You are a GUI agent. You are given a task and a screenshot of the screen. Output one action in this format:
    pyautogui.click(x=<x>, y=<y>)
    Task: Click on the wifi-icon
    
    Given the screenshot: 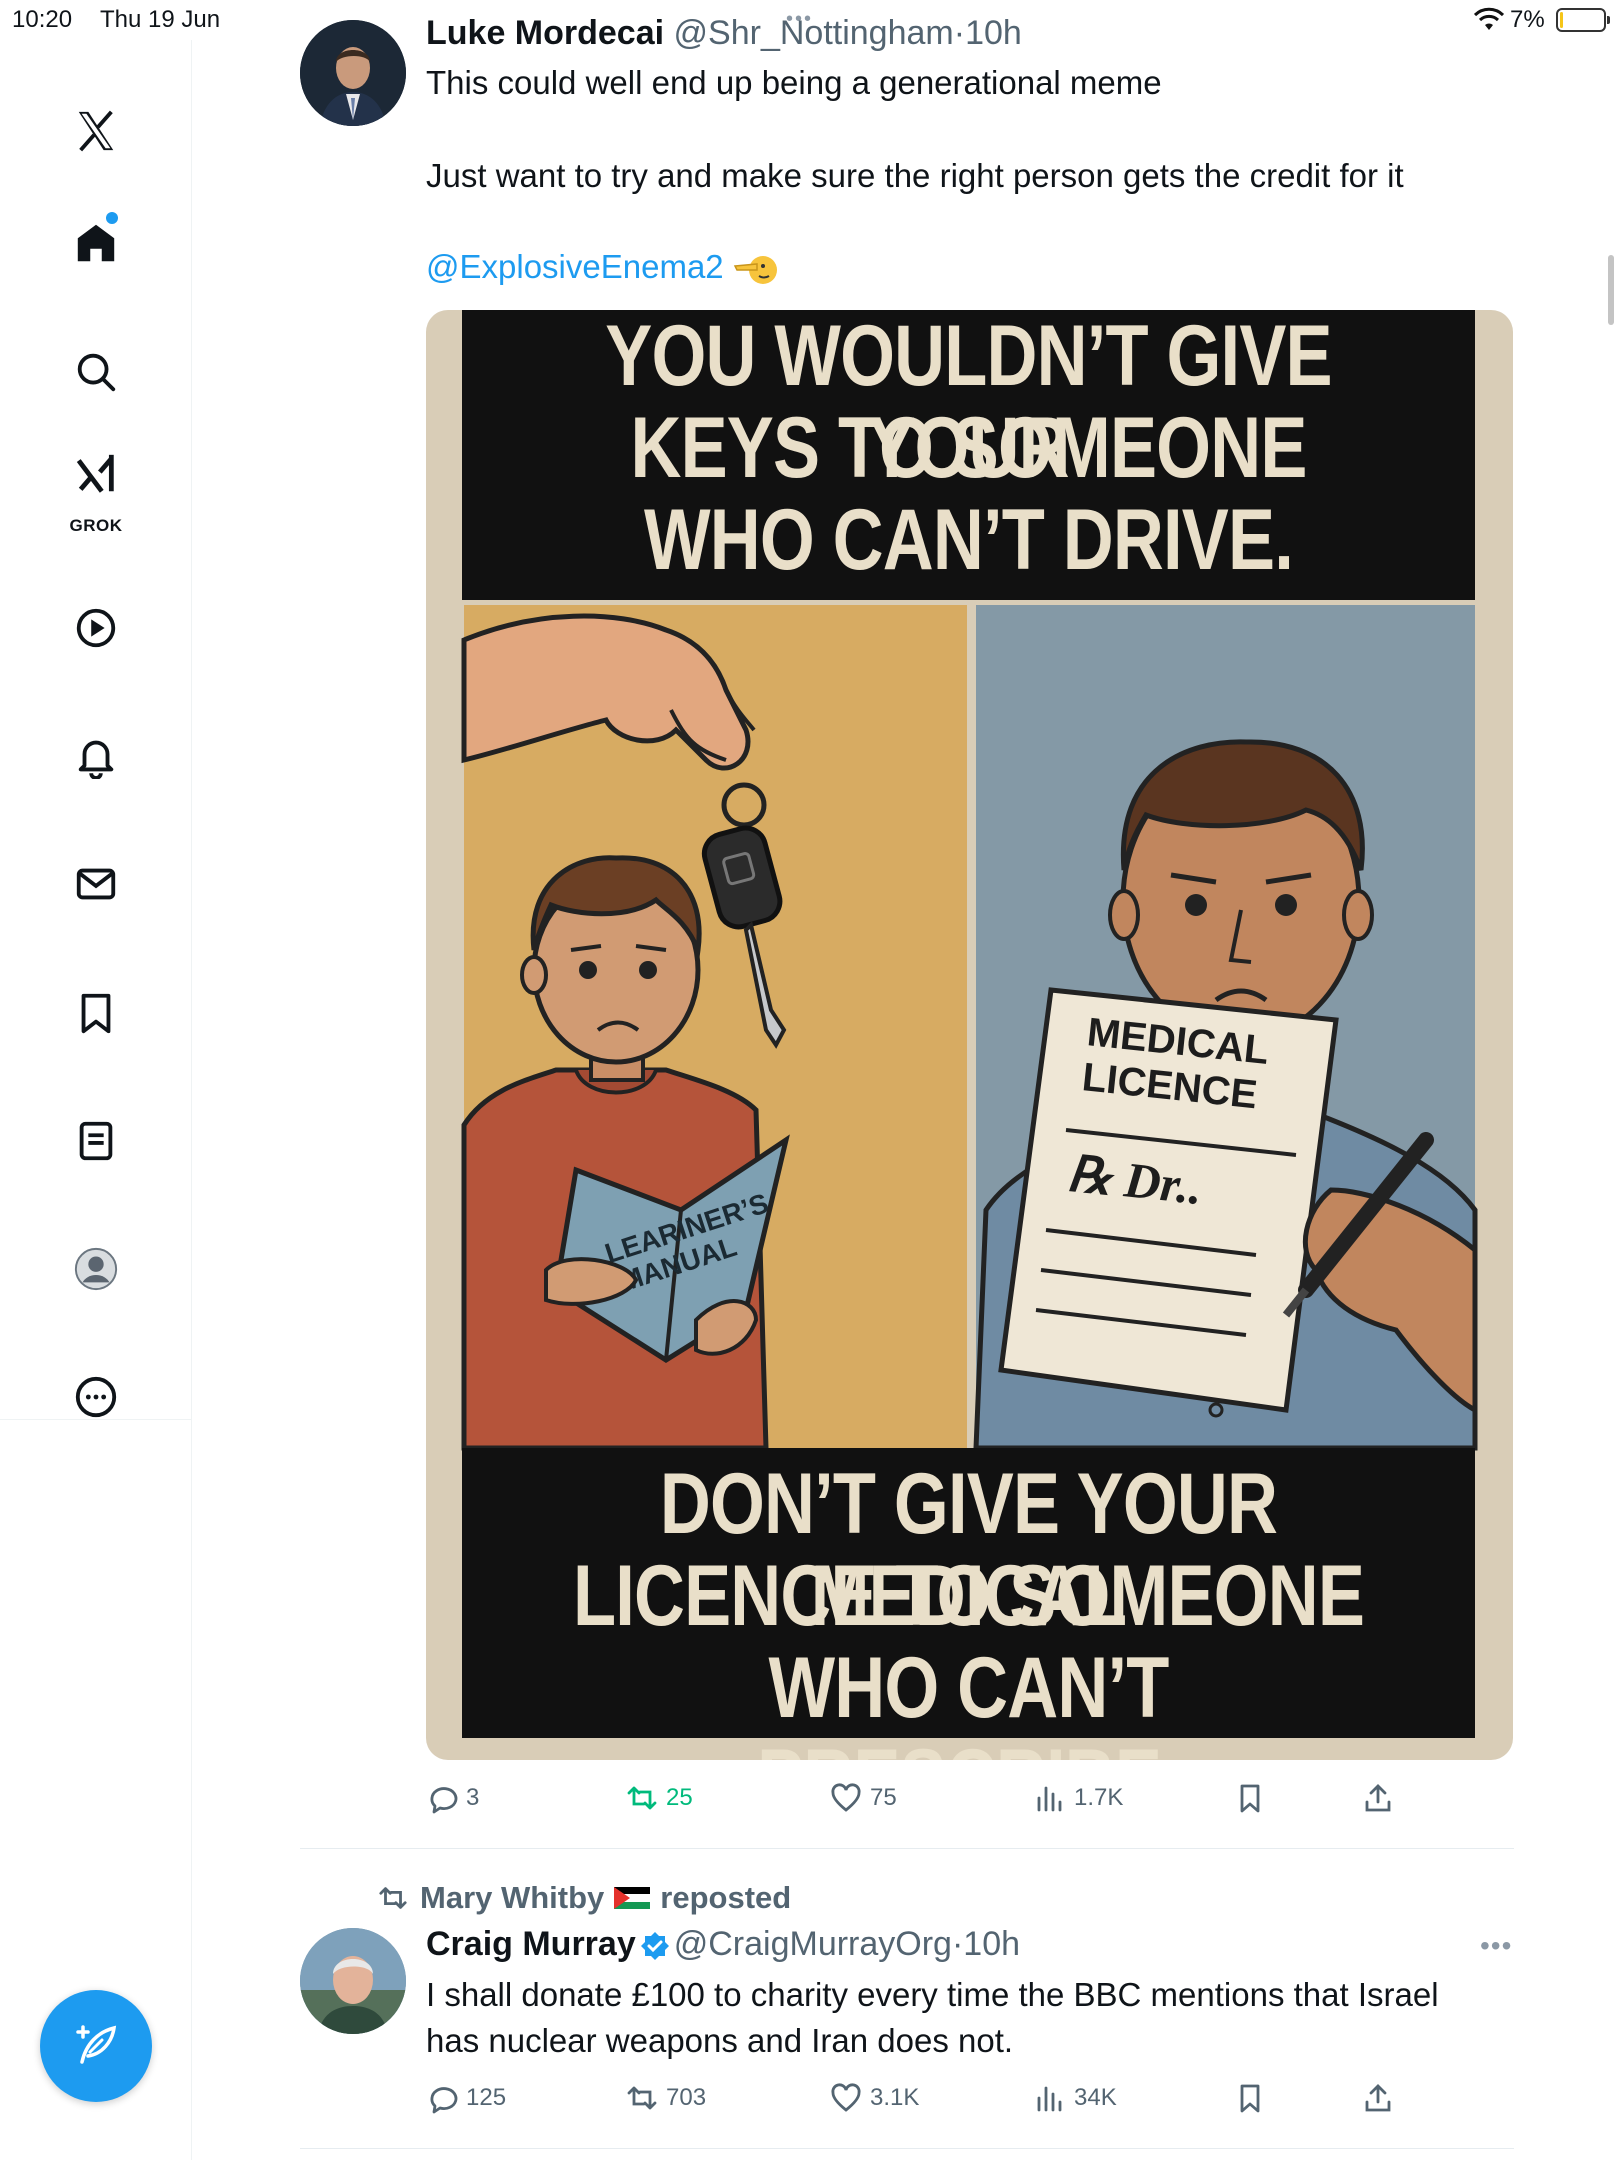 What is the action you would take?
    pyautogui.click(x=1489, y=18)
    